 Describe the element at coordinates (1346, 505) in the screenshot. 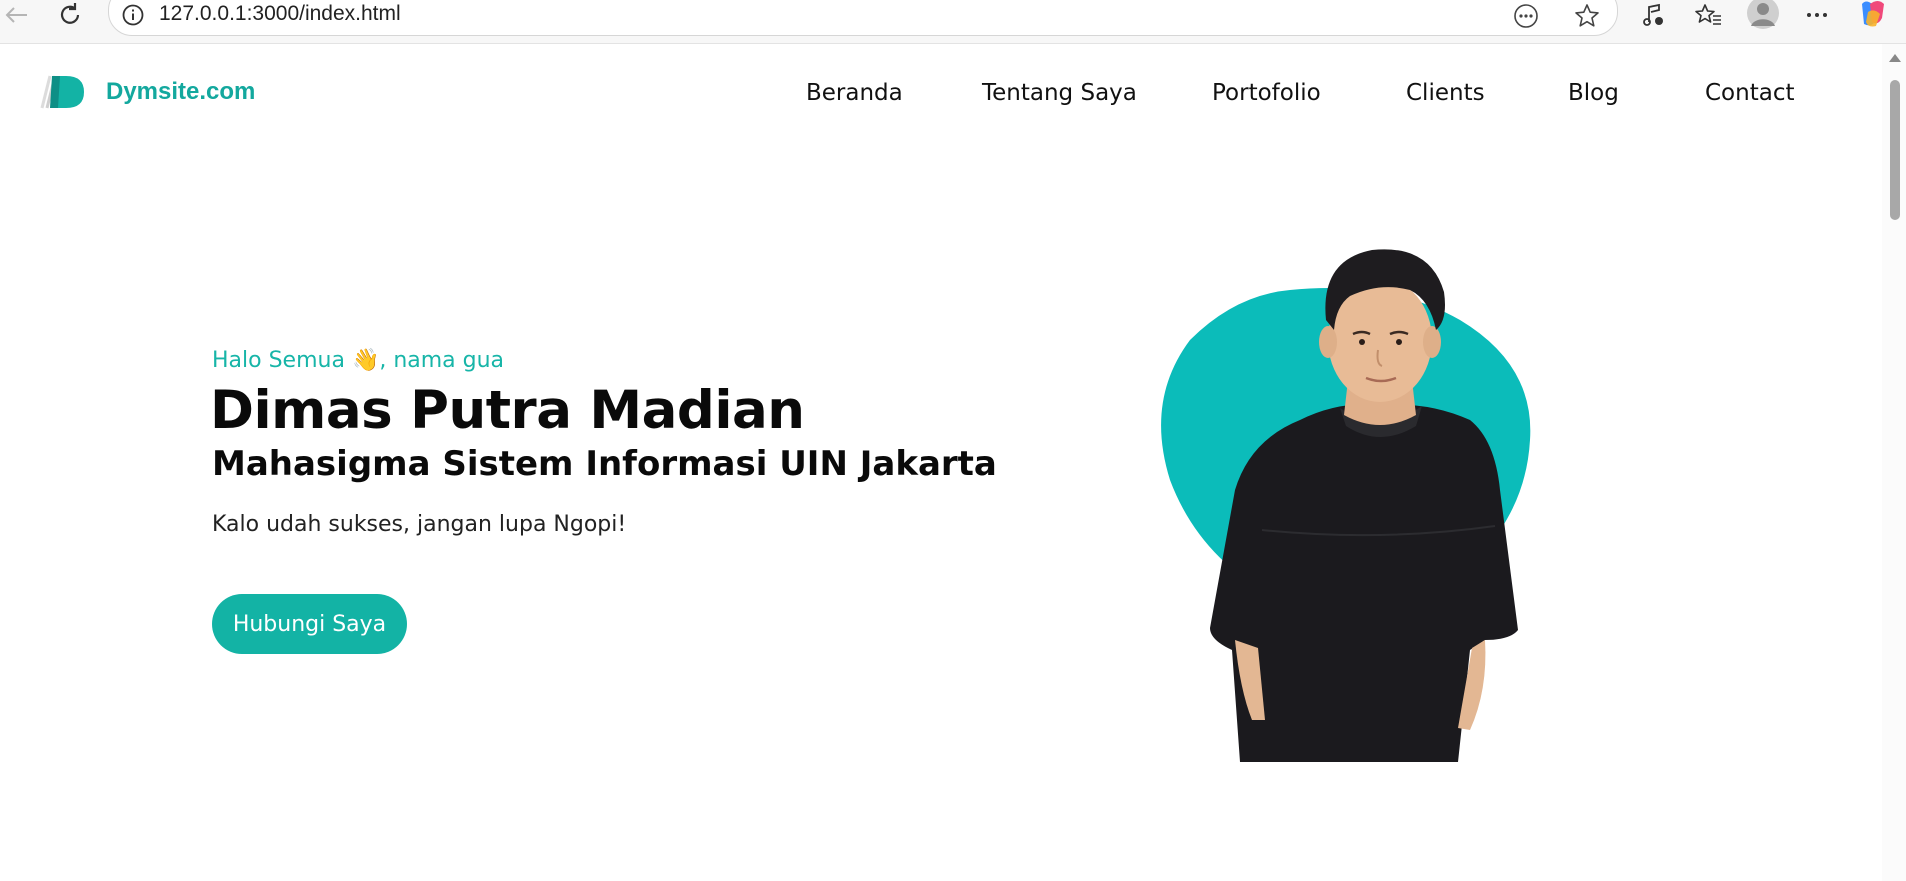

I see `hero-portrait-image` at that location.